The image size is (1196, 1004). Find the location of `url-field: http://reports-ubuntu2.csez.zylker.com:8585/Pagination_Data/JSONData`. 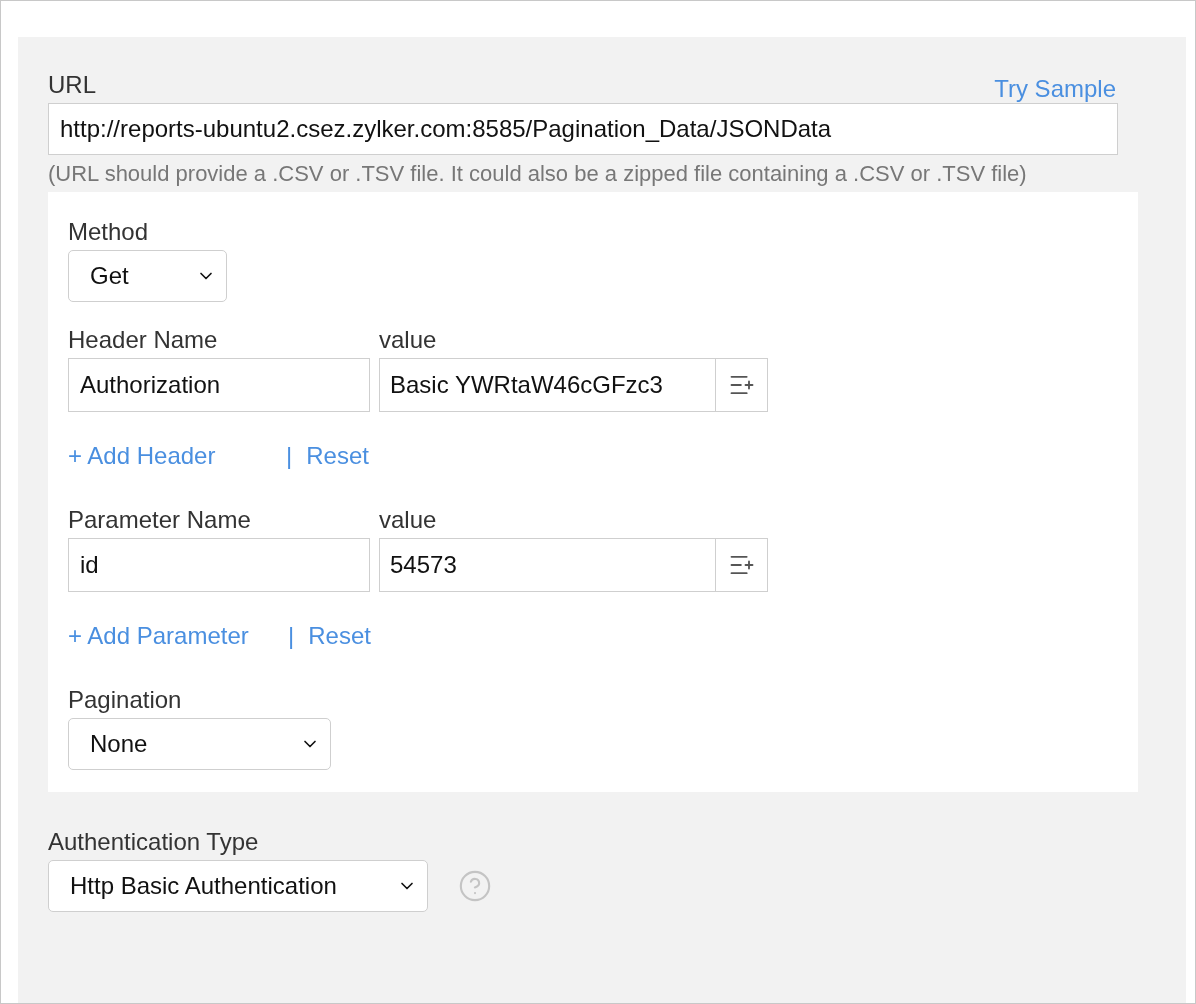

url-field: http://reports-ubuntu2.csez.zylker.com:8585/Pagination_Data/JSONData is located at coordinates (583, 129).